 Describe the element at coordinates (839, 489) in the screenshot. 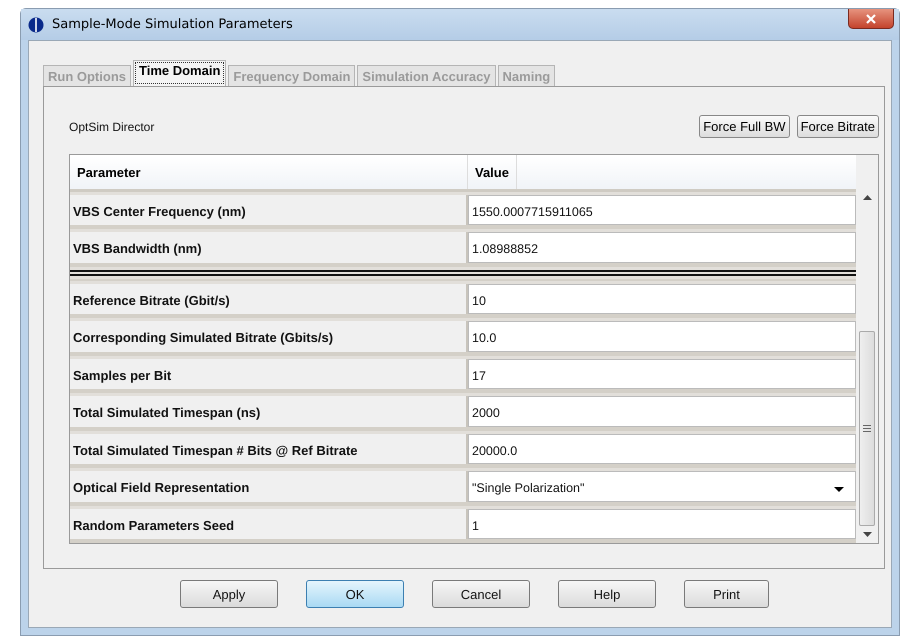

I see `dropdown-caret-icon` at that location.